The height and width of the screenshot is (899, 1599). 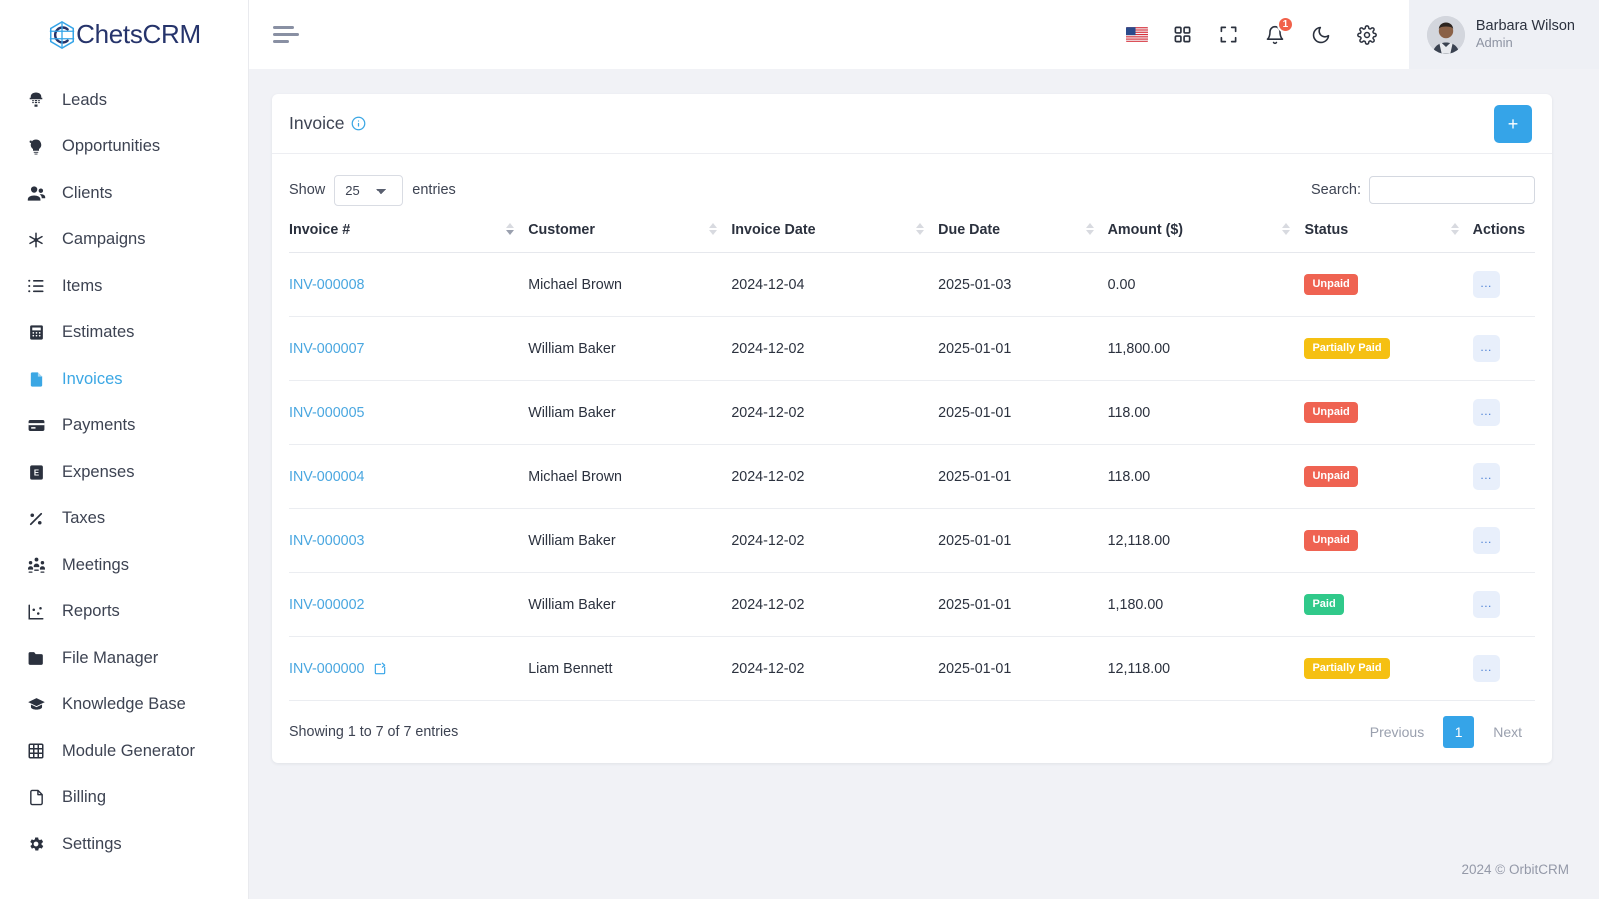 What do you see at coordinates (1507, 732) in the screenshot?
I see `pagination-next: Next` at bounding box center [1507, 732].